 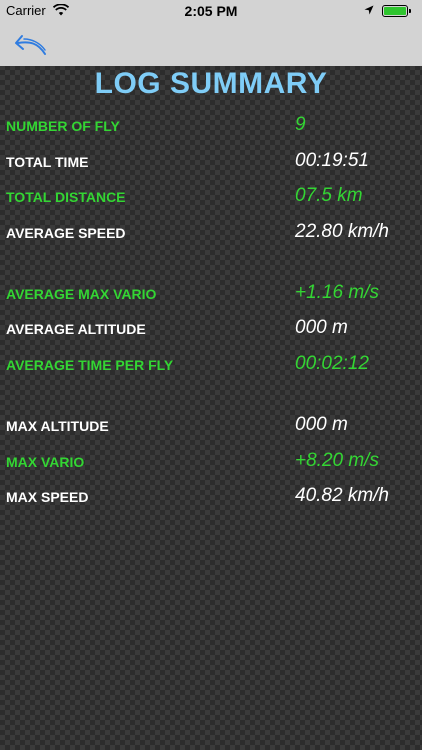 What do you see at coordinates (211, 162) in the screenshot?
I see `summary-row: TOTAL TIME 00:19:51` at bounding box center [211, 162].